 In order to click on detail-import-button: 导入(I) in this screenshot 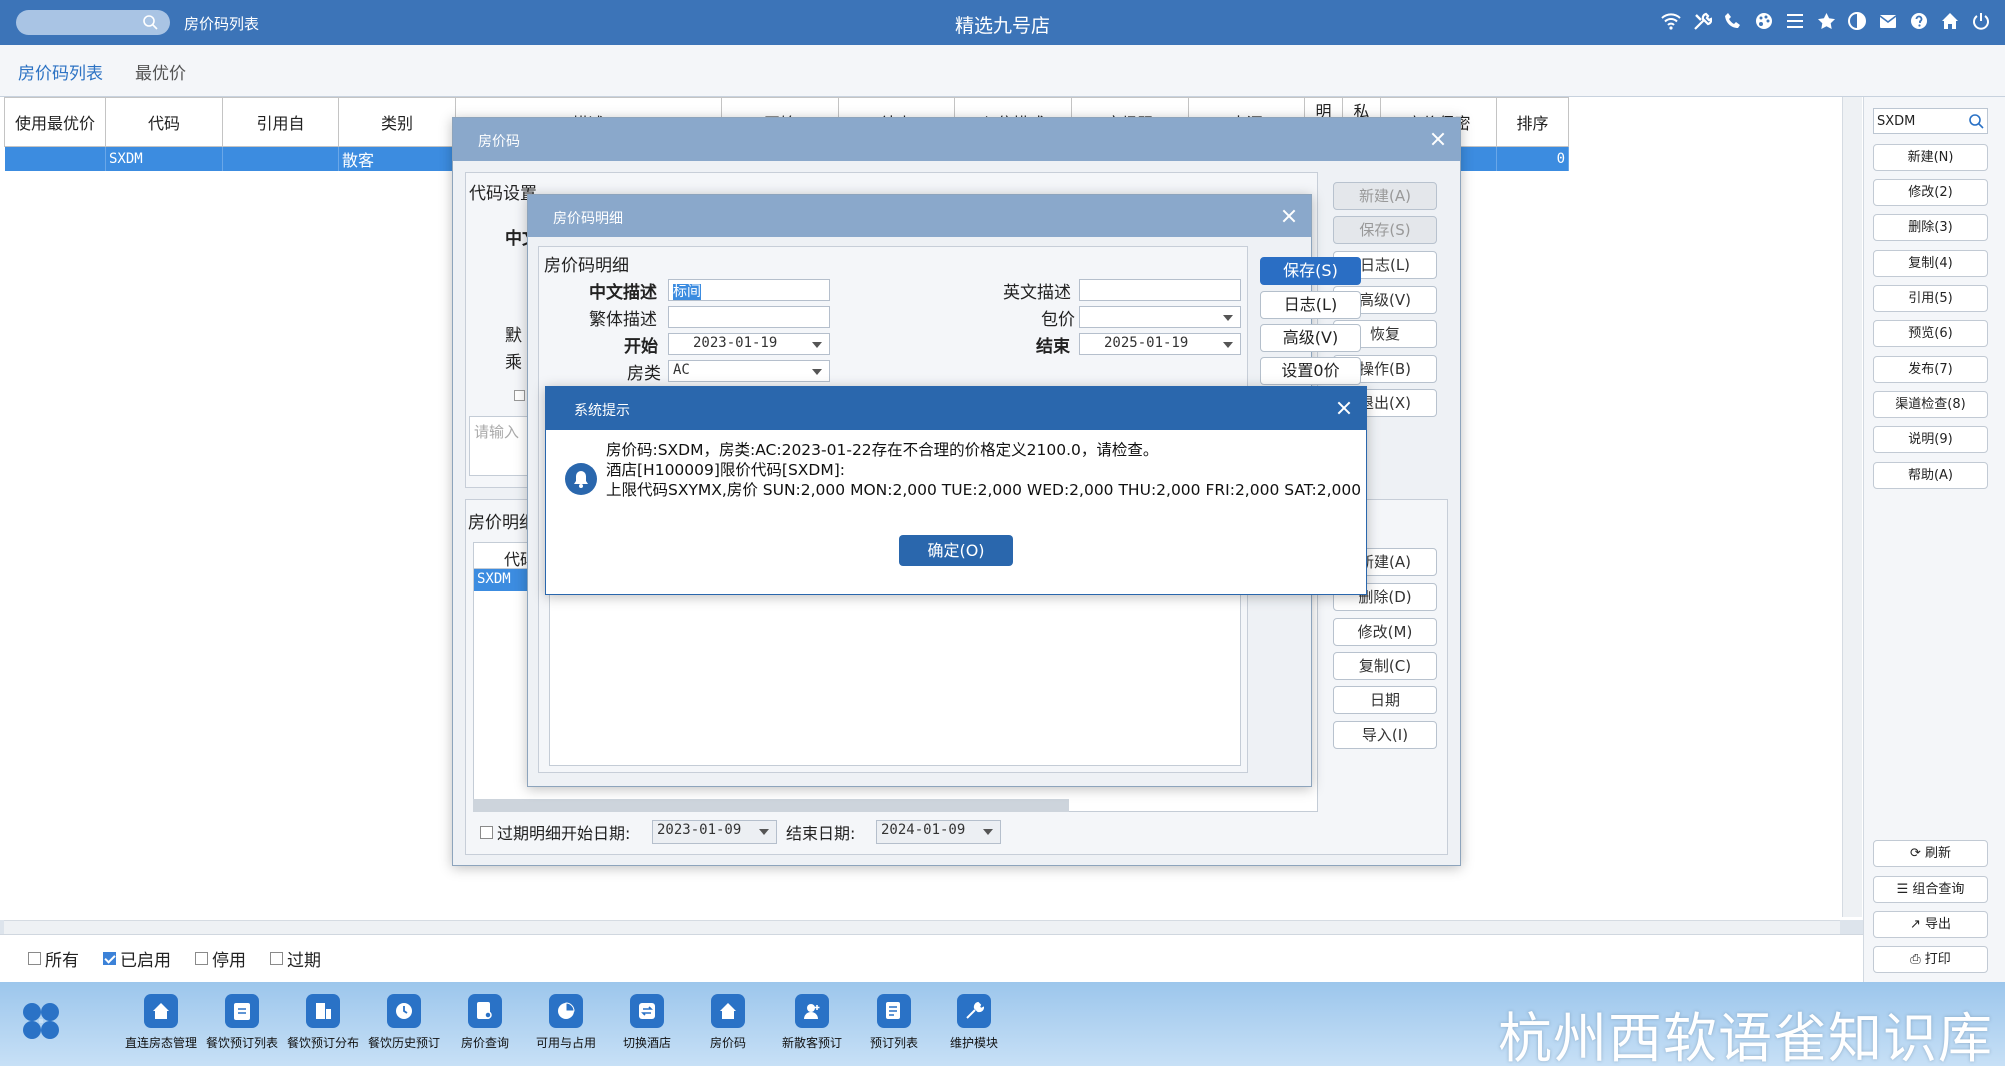, I will do `click(1385, 735)`.